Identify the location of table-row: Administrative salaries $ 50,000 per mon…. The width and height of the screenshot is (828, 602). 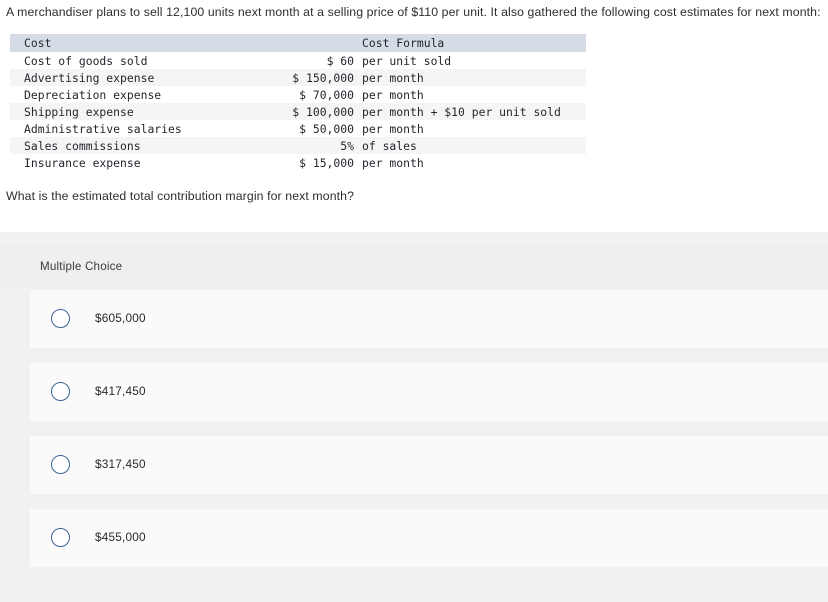
(298, 128).